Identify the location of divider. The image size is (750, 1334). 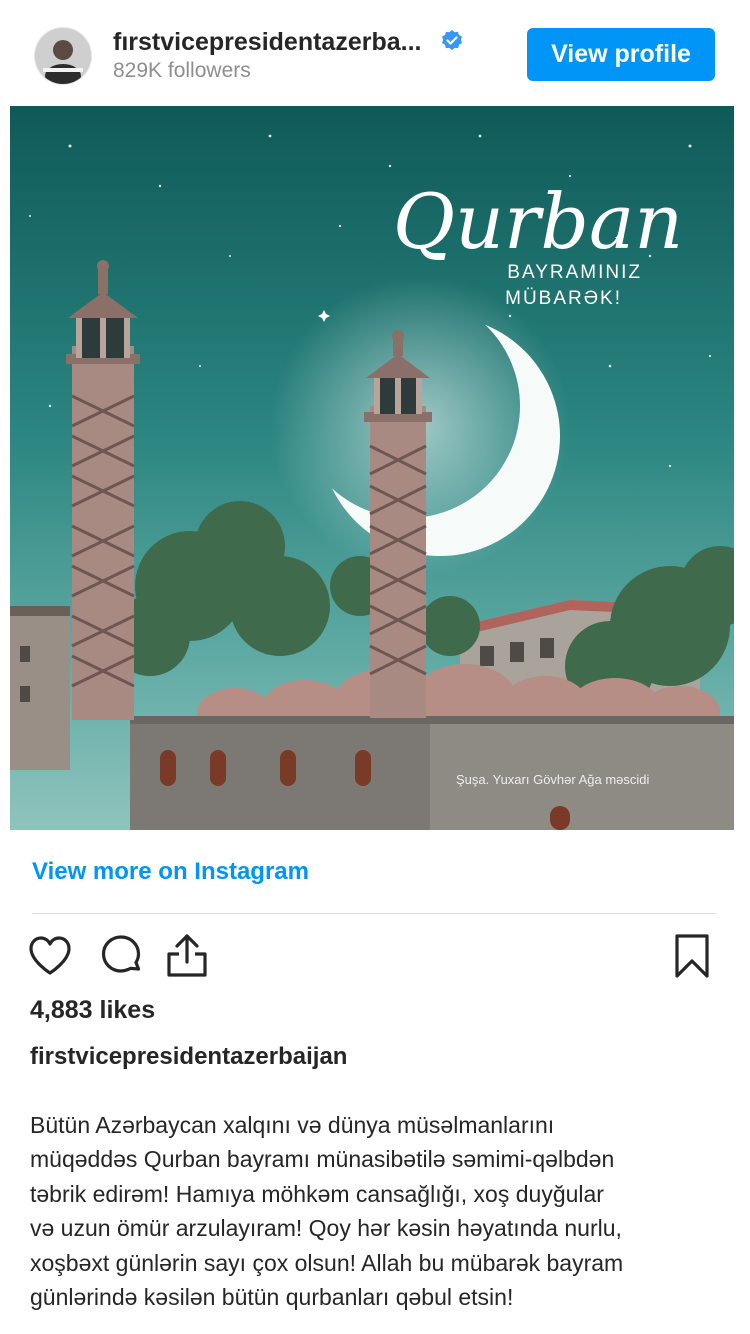
(374, 913).